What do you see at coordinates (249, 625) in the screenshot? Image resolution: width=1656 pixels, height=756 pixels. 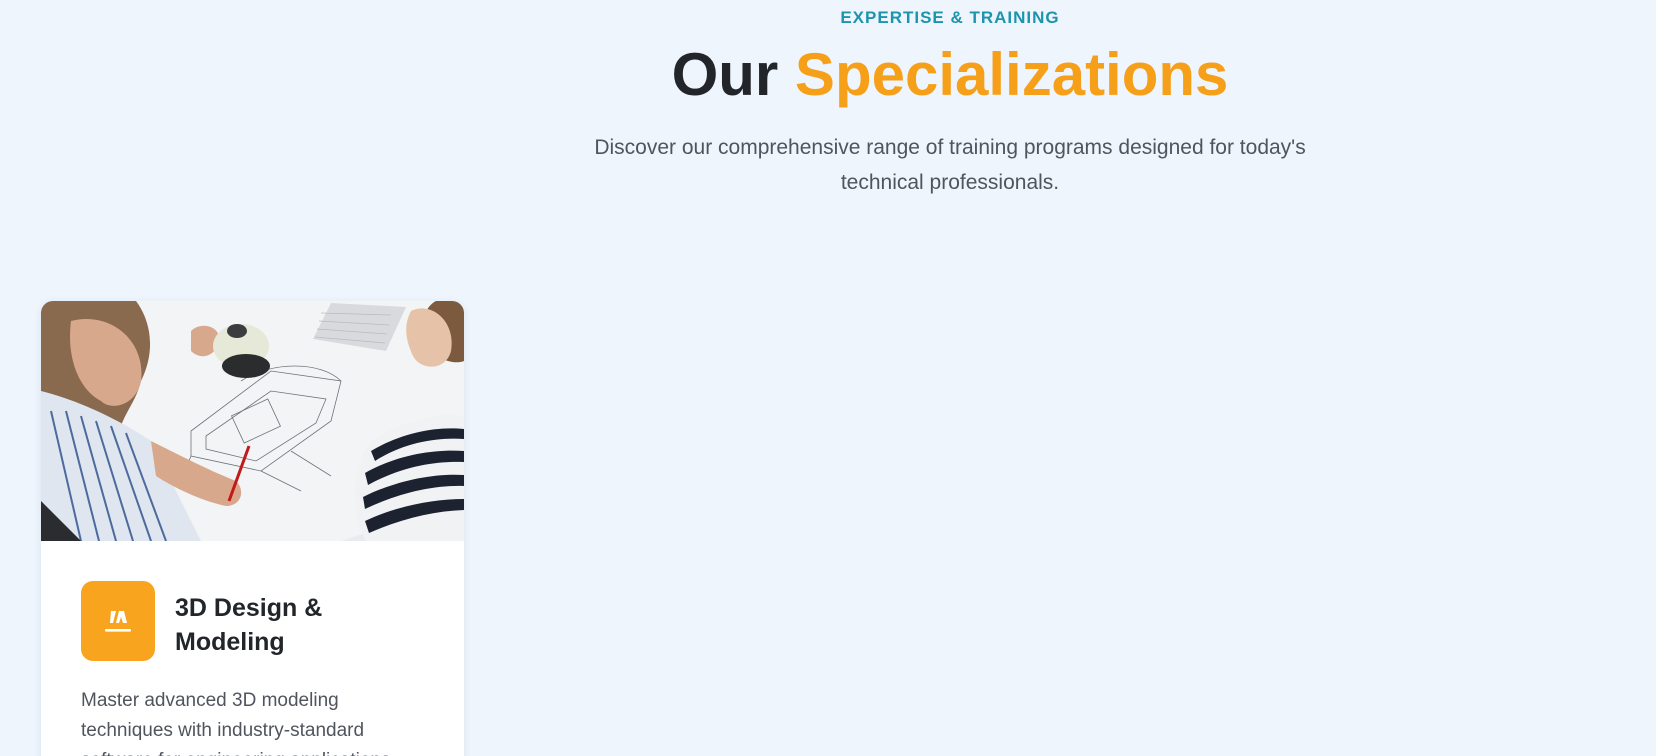 I see `card-title: 3D Design & Modeling` at bounding box center [249, 625].